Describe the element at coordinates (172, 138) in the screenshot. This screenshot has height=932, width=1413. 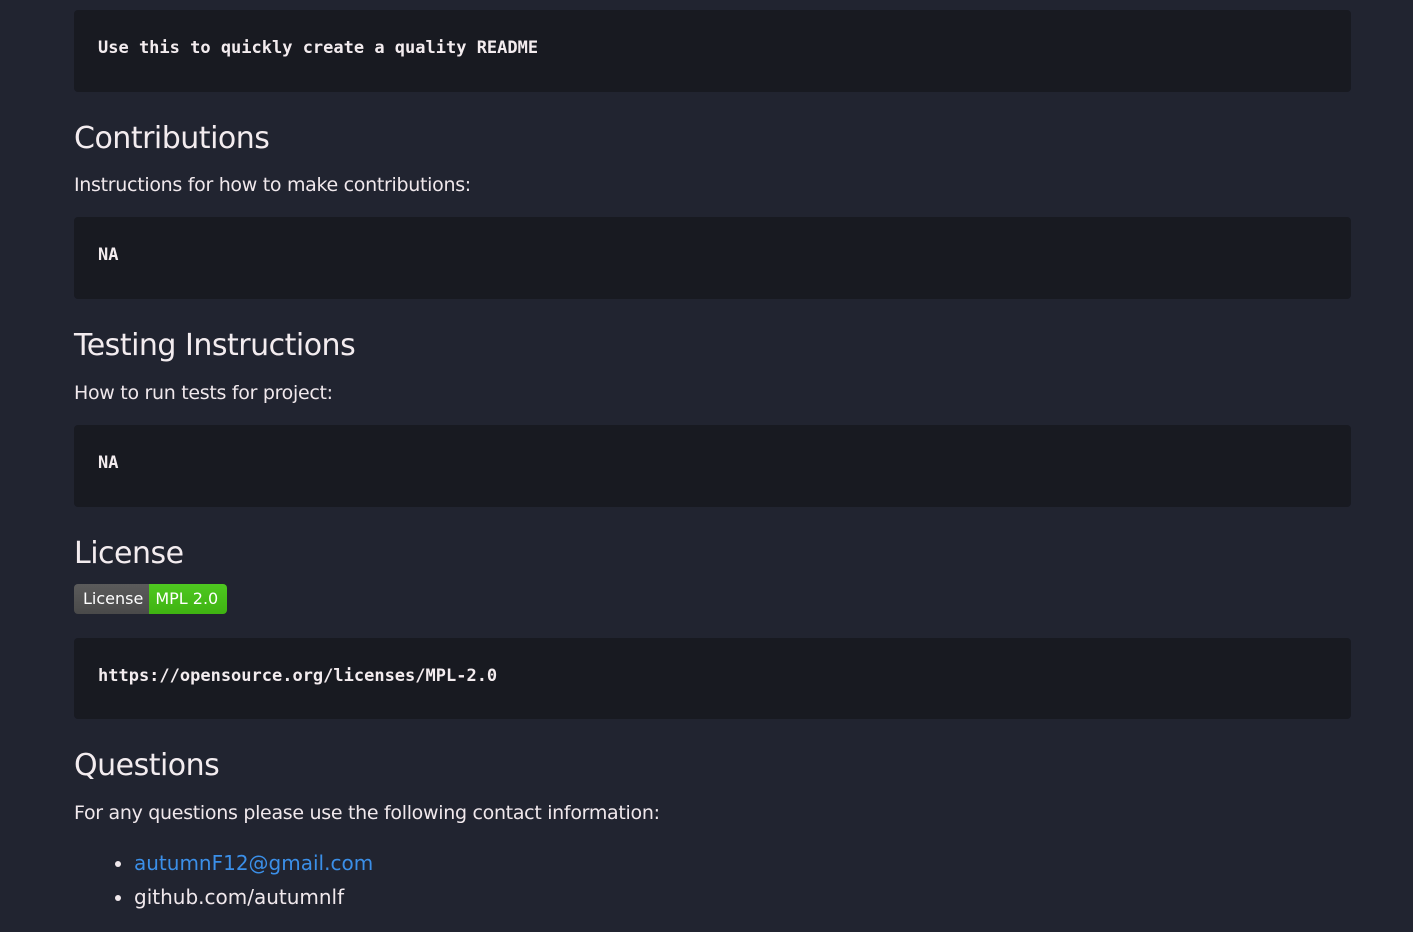
I see `contributions-heading: Contributions` at that location.